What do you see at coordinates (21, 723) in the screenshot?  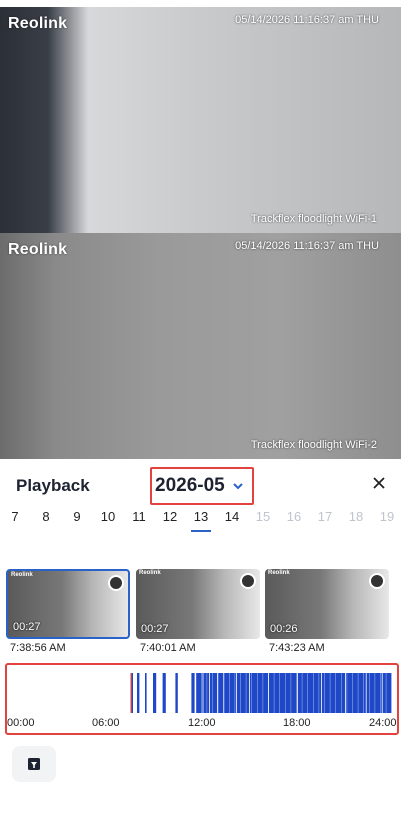 I see `hour-label: 00:00` at bounding box center [21, 723].